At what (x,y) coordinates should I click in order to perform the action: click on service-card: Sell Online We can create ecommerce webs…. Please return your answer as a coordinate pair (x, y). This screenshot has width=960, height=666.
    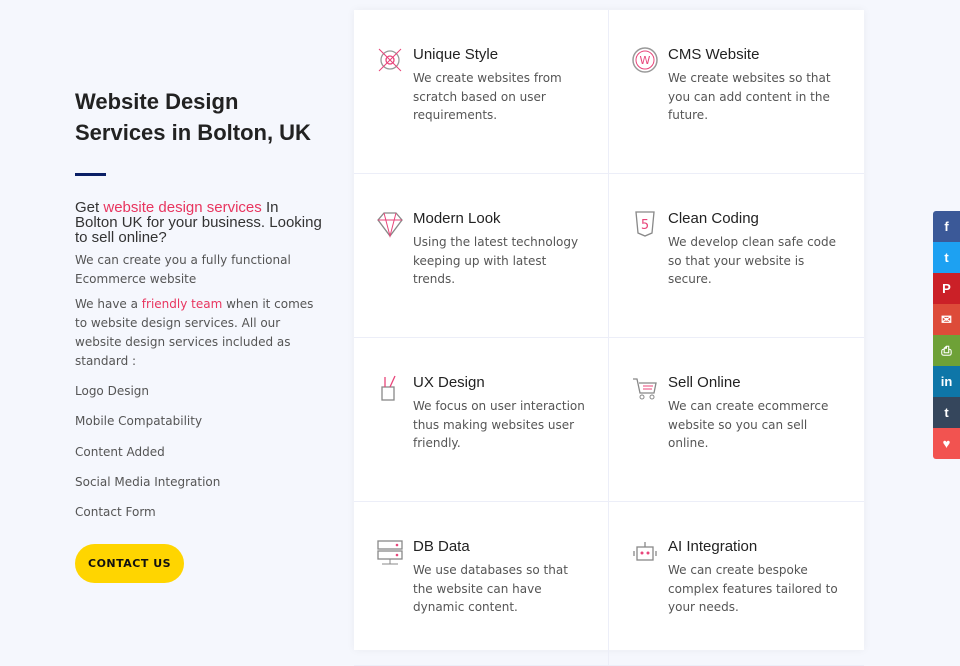
    Looking at the image, I should click on (736, 420).